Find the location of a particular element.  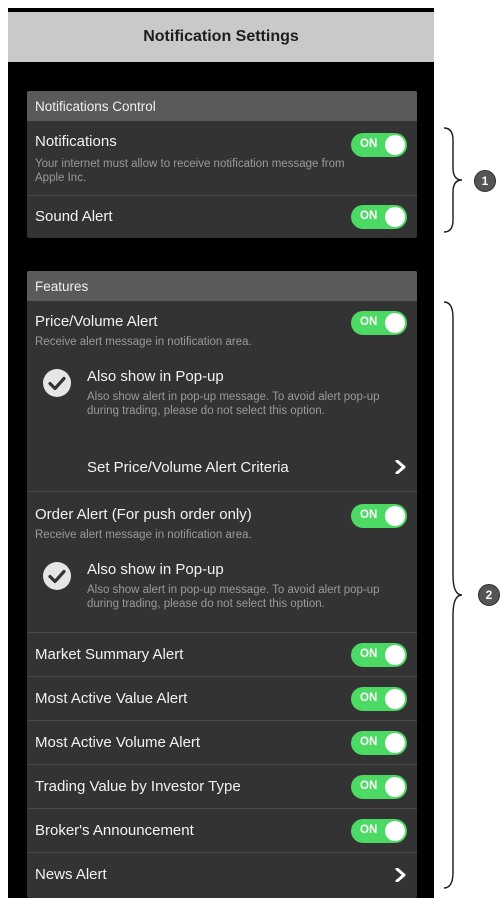

order-alert-toggle: ON is located at coordinates (379, 516).